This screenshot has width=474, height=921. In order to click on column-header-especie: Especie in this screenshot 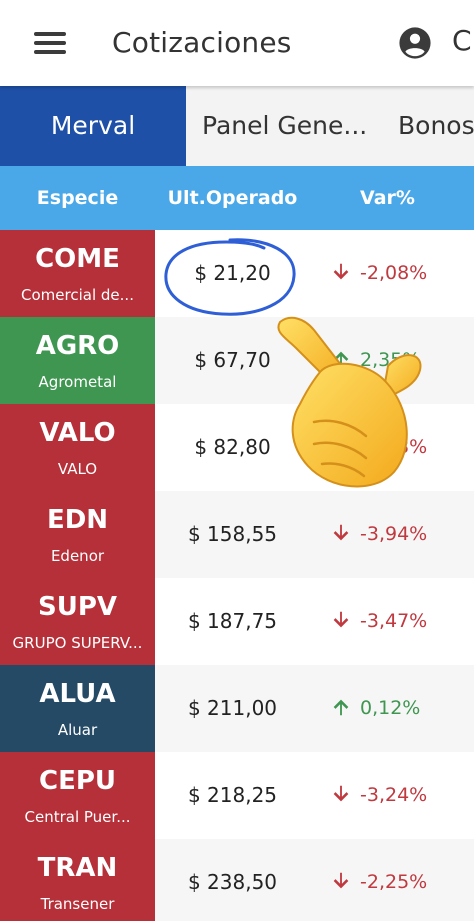, I will do `click(77, 198)`.